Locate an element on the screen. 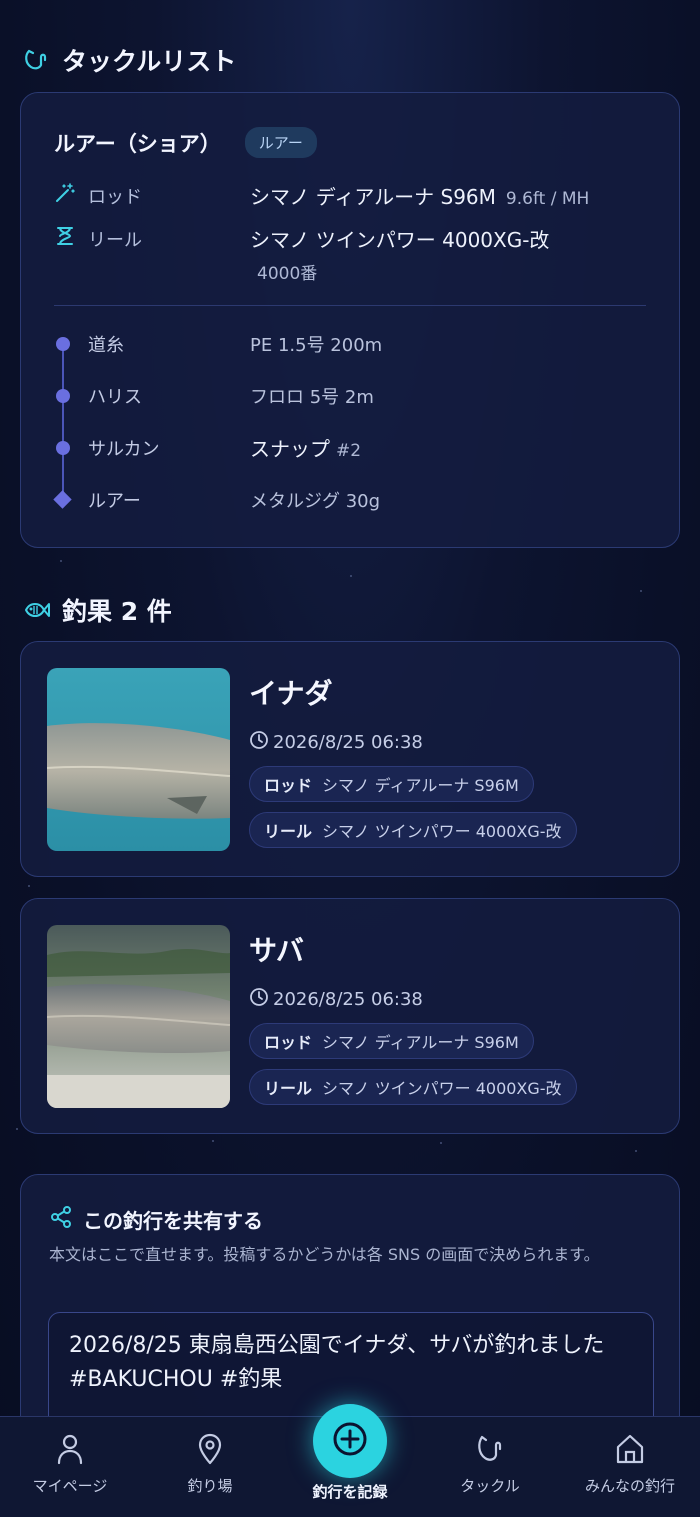  share-icon is located at coordinates (61, 1219).